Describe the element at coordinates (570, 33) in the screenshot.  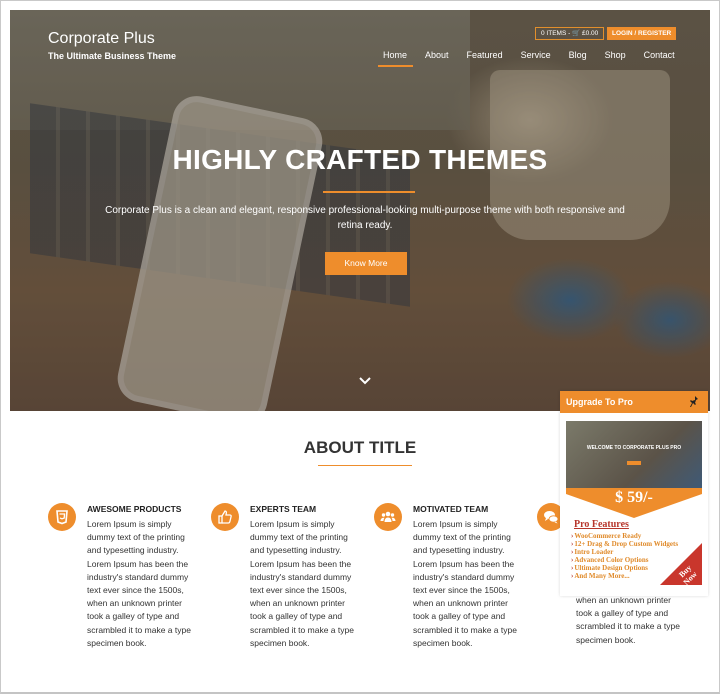
I see `cart-button: 0 ITEMS - 🛒 £0.00` at that location.